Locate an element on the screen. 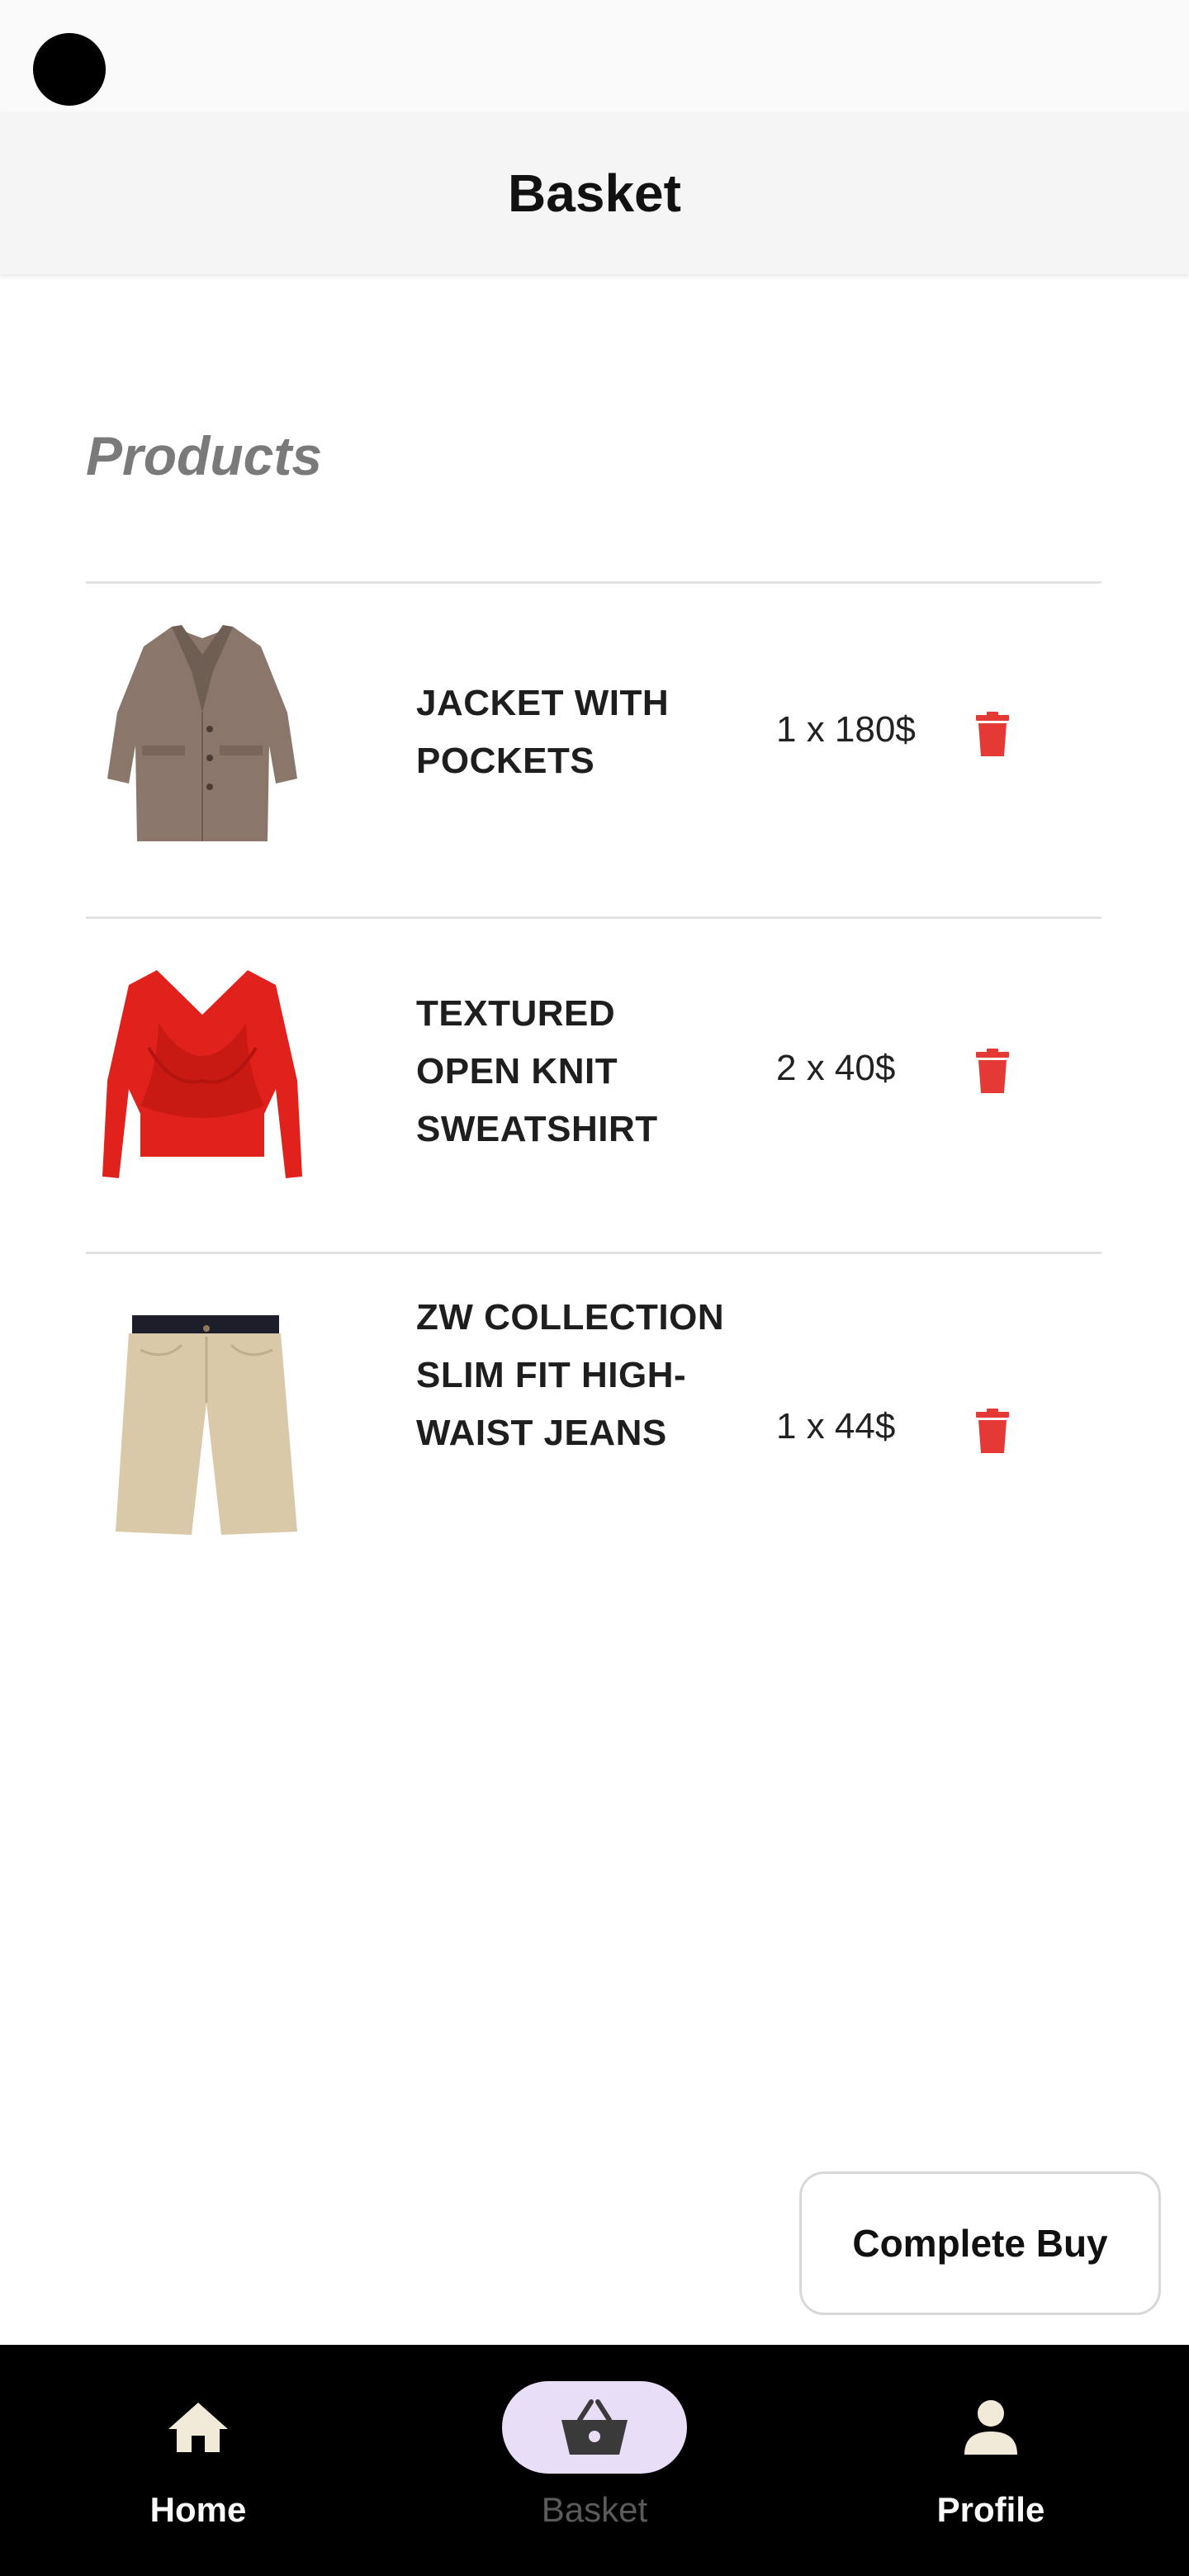  camera-cutout is located at coordinates (69, 69).